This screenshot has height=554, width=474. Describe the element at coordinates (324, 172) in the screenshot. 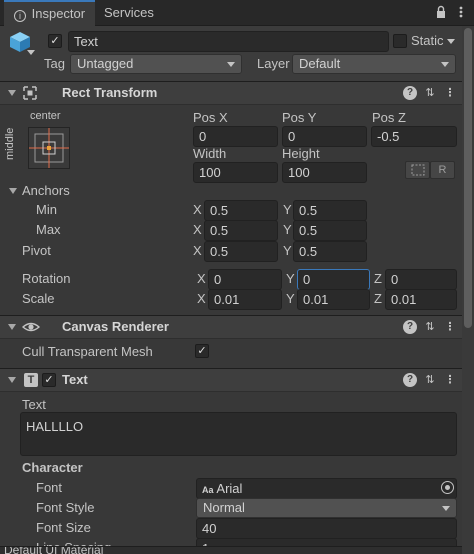

I see `height-field: 100` at that location.